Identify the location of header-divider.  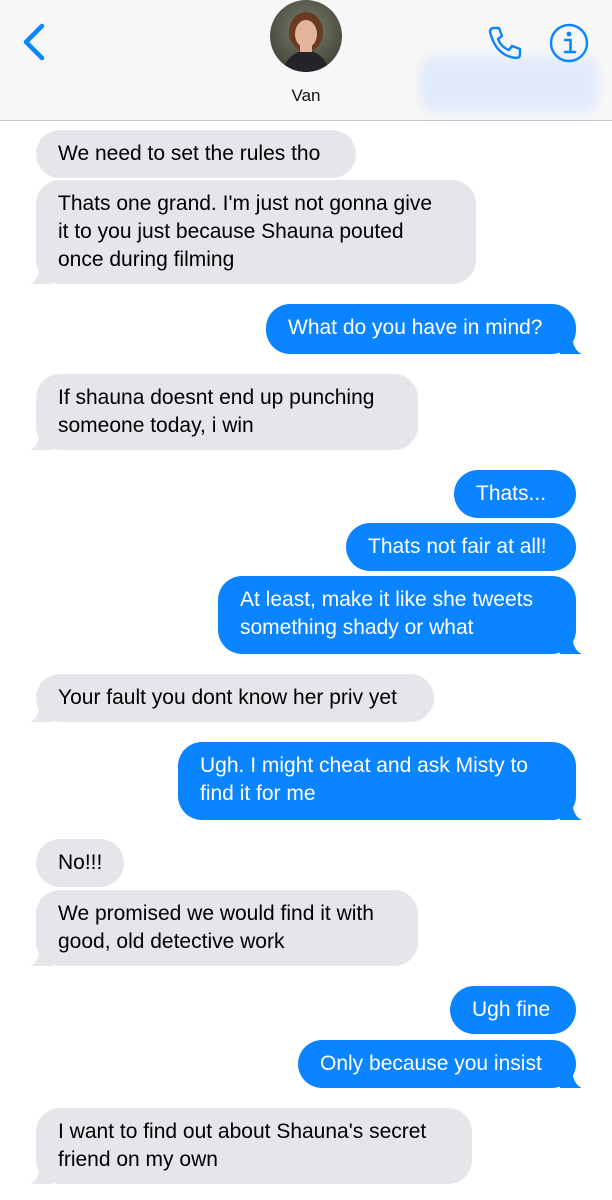
(306, 120).